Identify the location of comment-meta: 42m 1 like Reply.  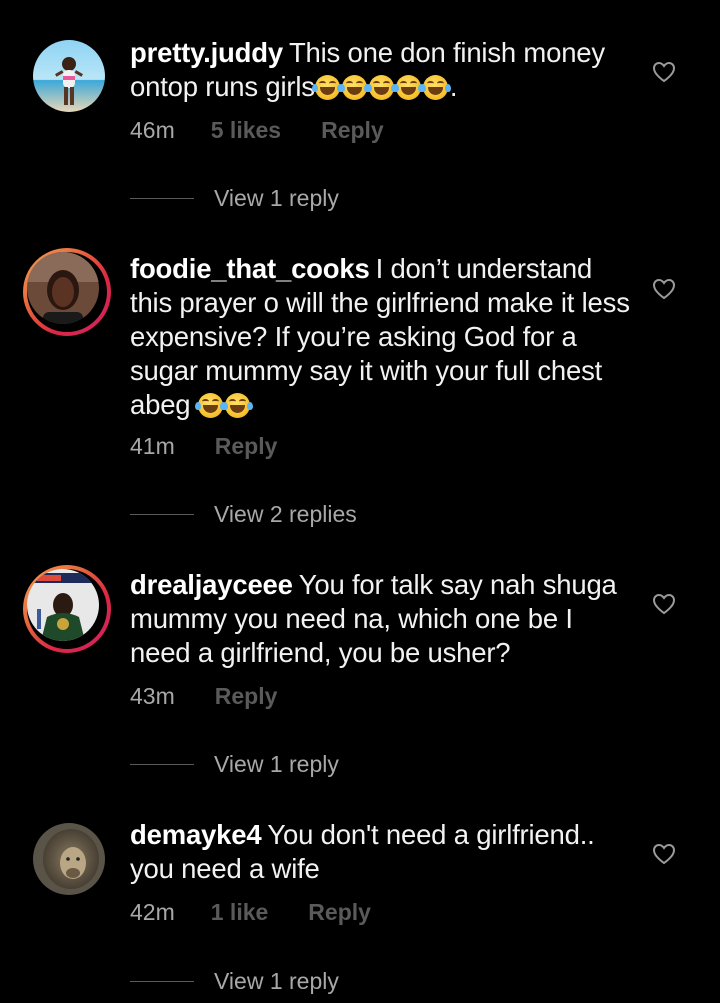
(250, 912).